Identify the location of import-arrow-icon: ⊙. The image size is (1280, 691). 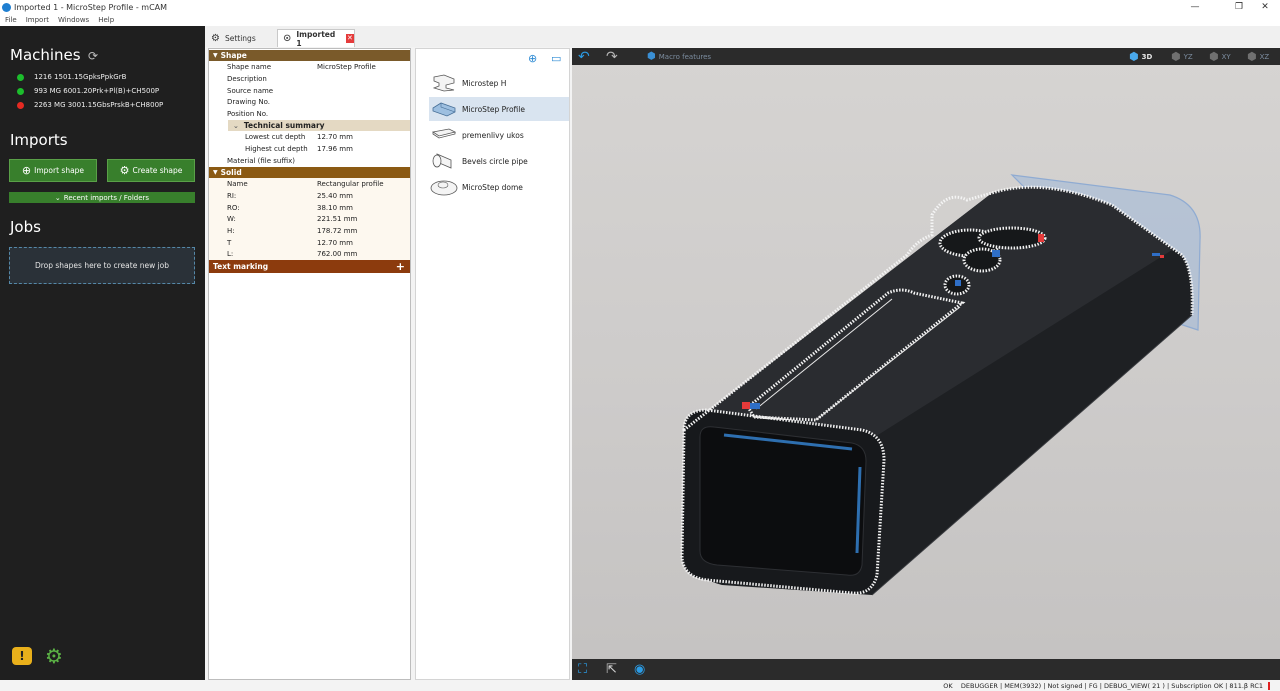
(287, 38).